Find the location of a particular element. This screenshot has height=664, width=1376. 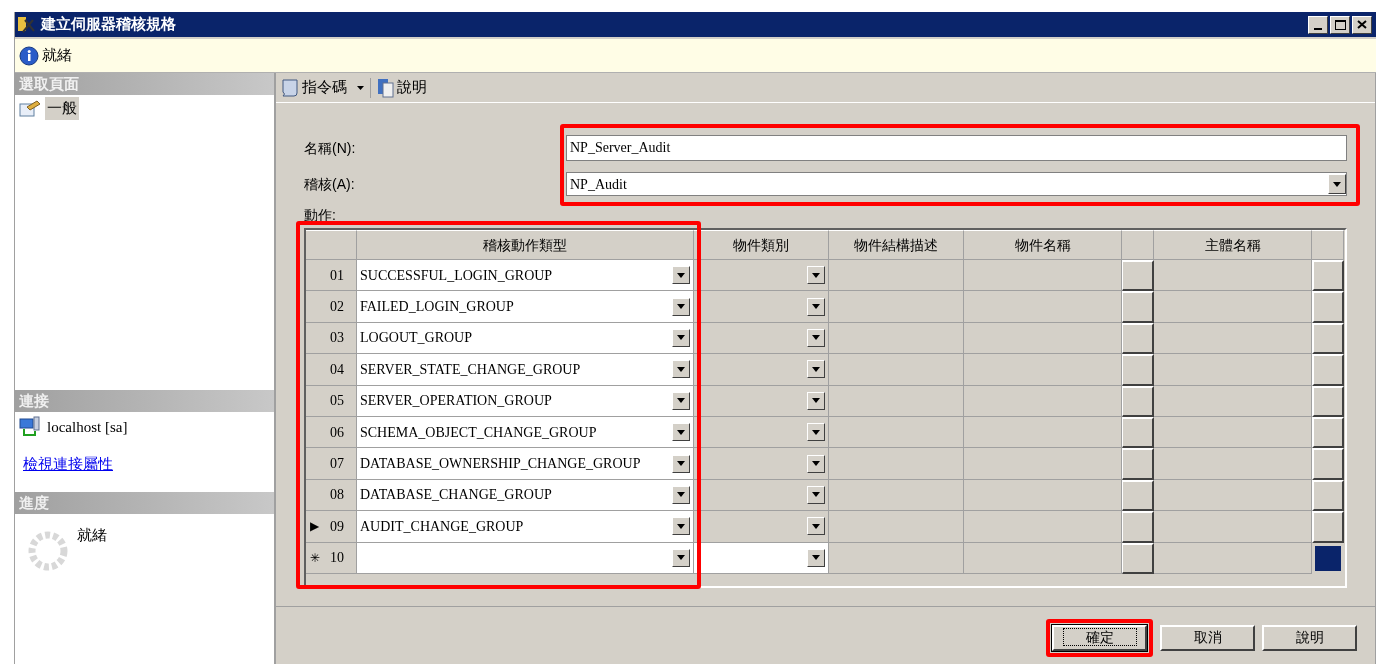

window-title: 建立伺服器稽核規格 is located at coordinates (109, 24).